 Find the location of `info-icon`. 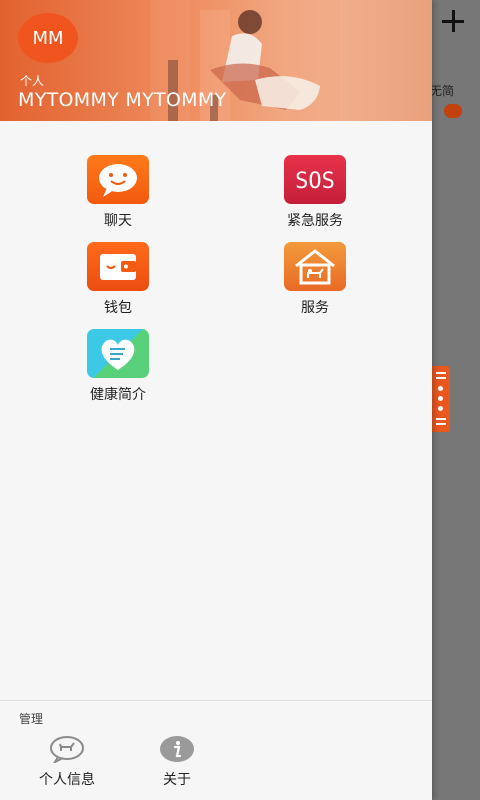

info-icon is located at coordinates (177, 749).